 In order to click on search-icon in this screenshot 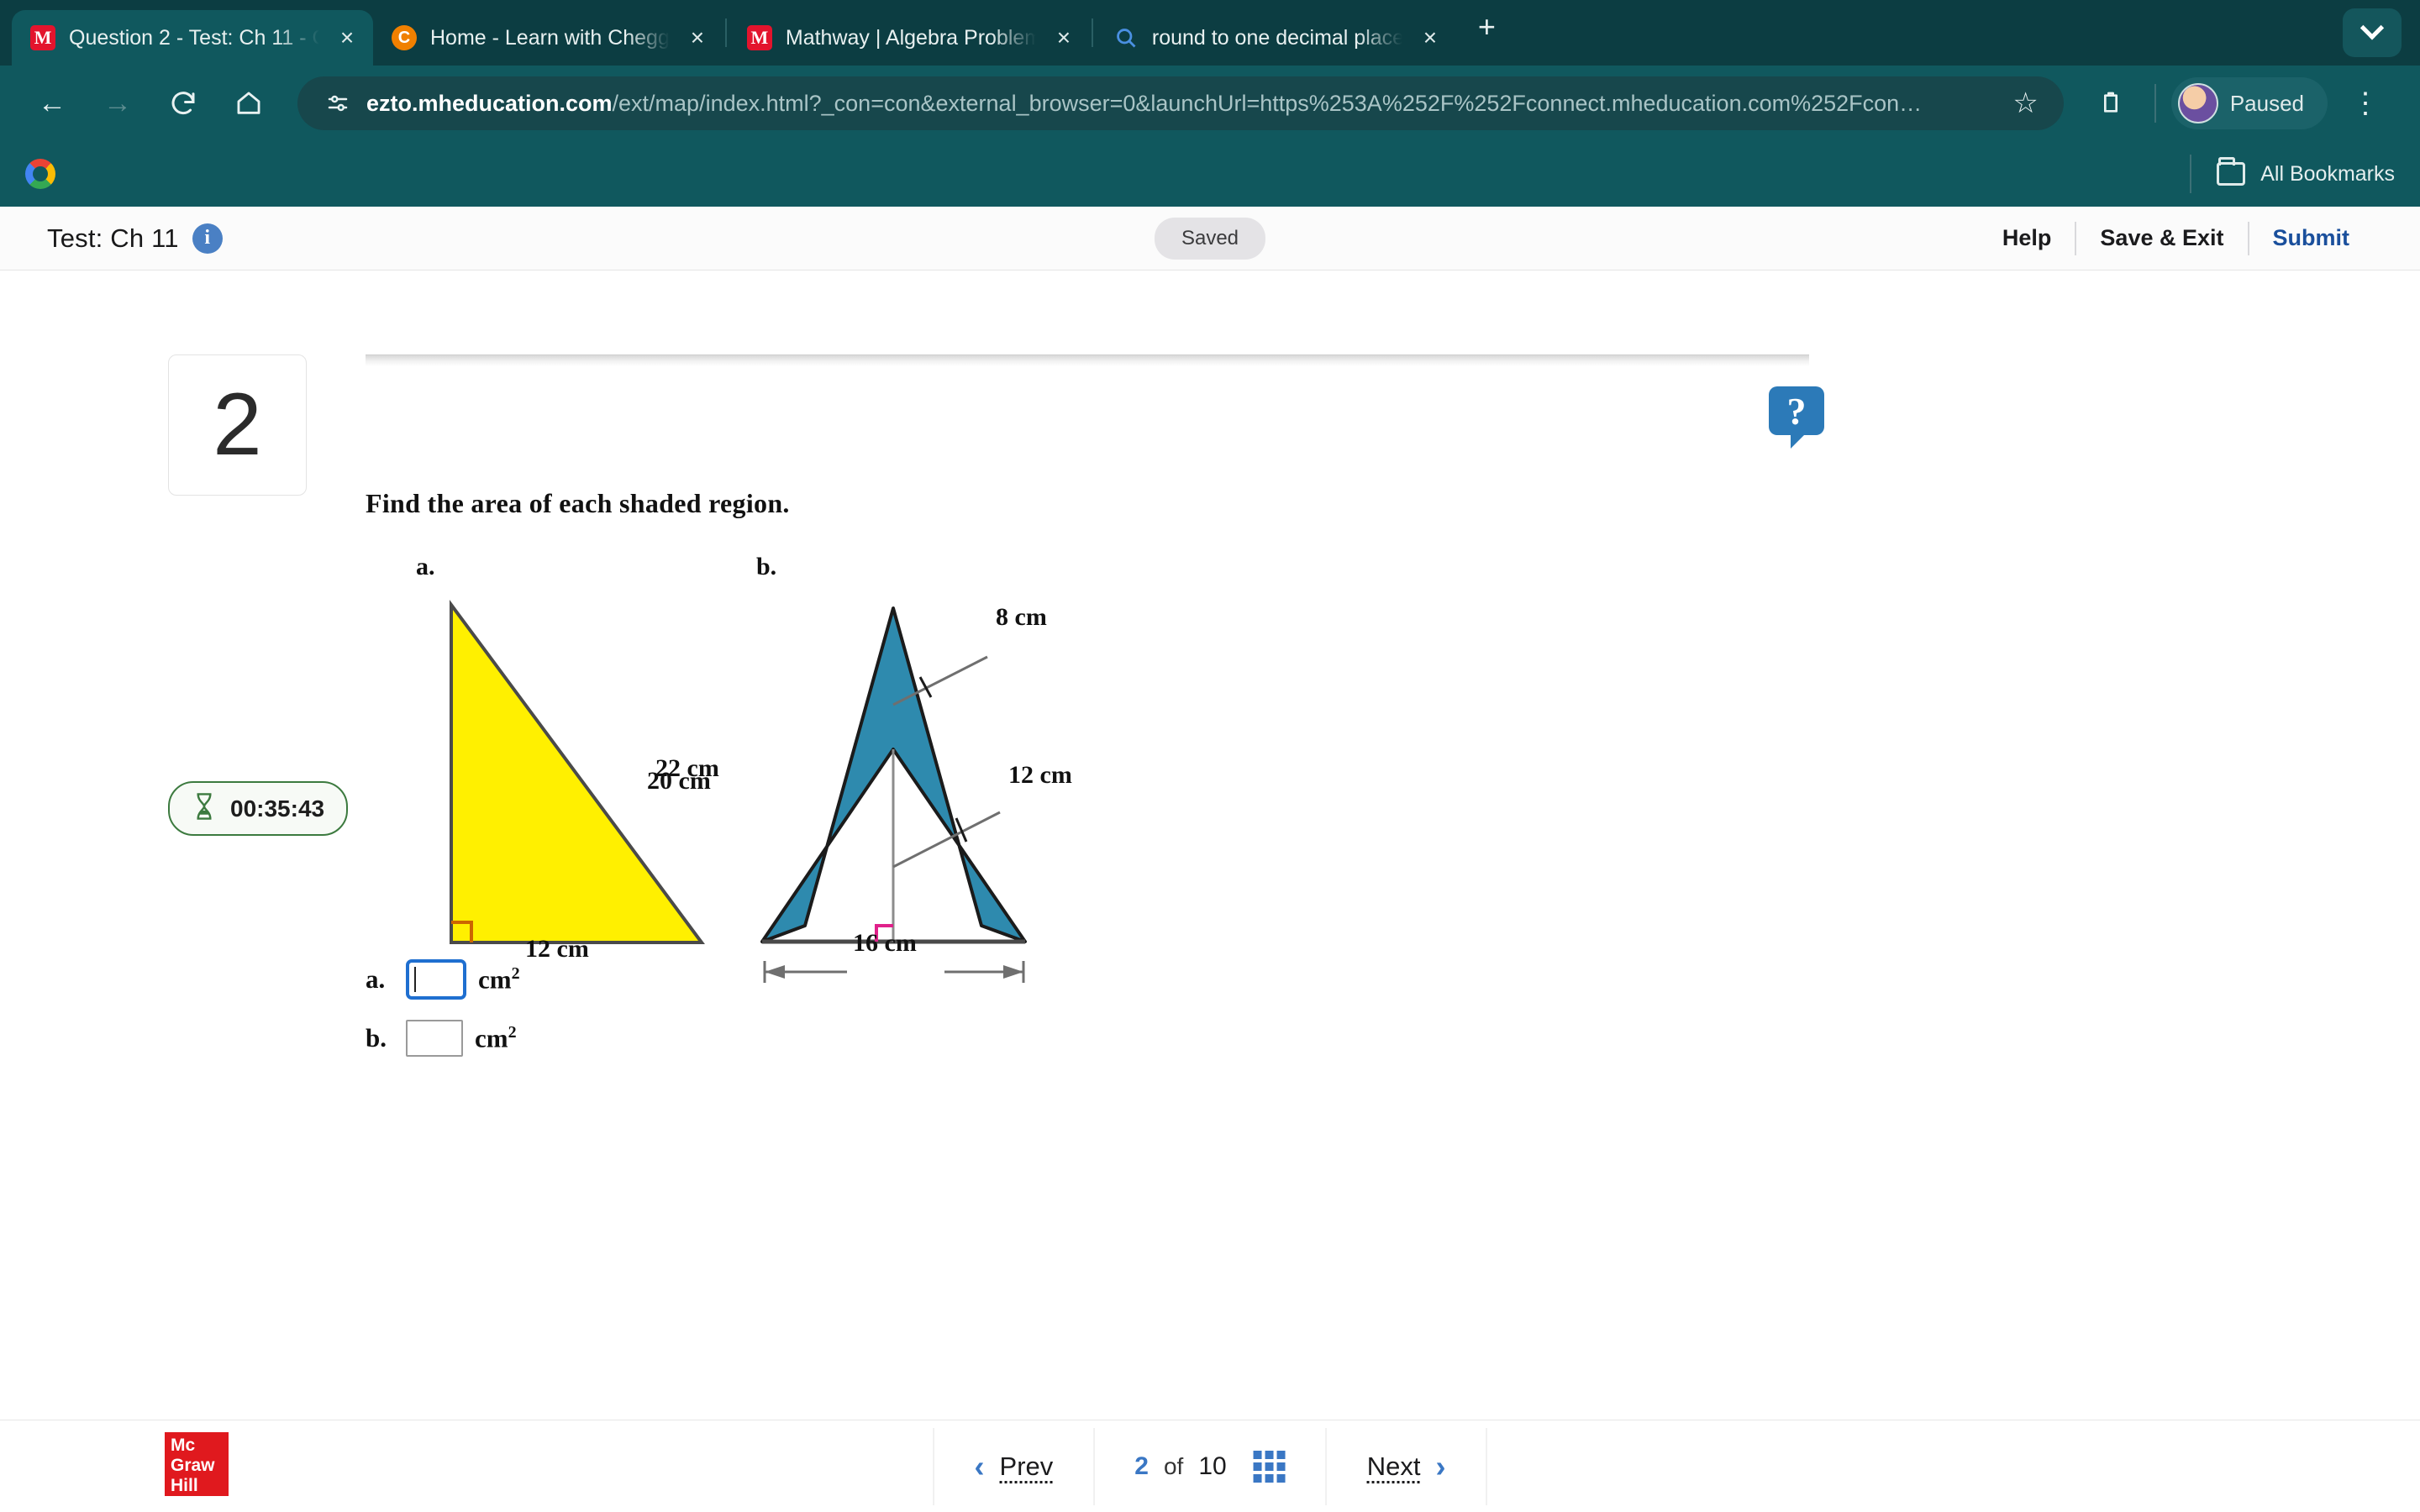, I will do `click(1126, 37)`.